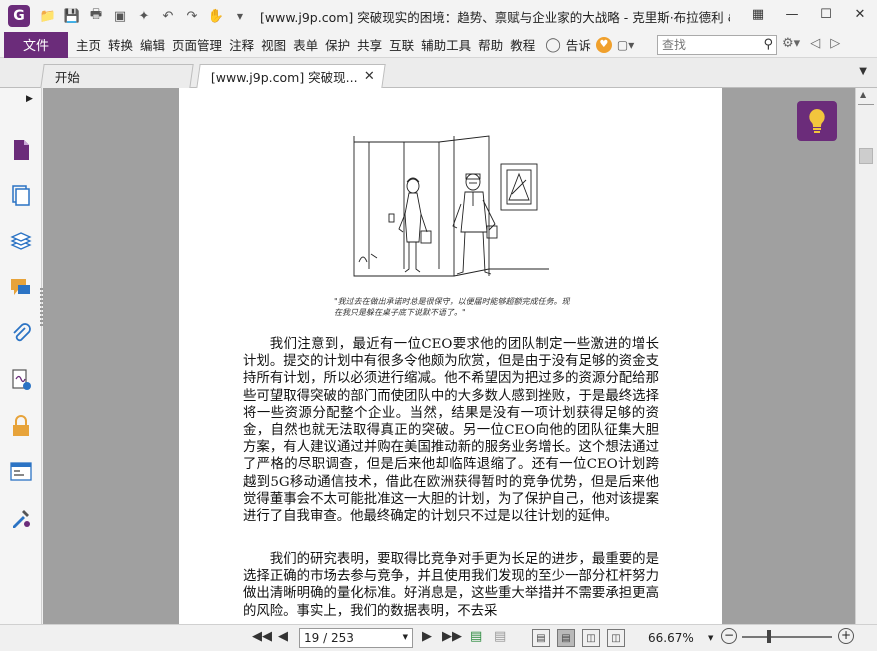 Image resolution: width=877 pixels, height=651 pixels. I want to click on new-icon: ✦, so click(144, 16).